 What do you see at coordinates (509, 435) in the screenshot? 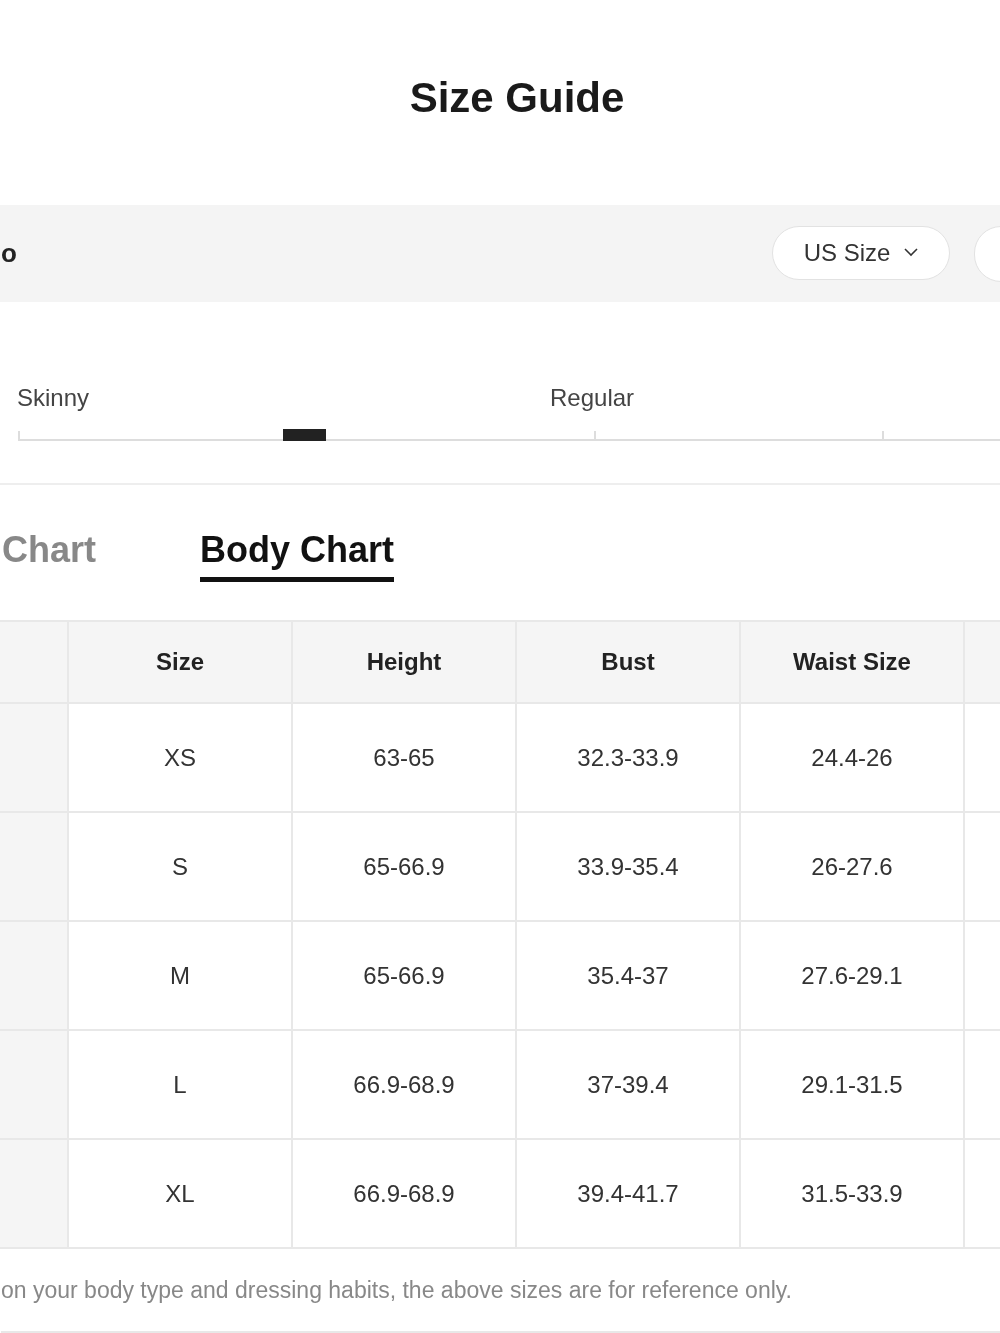
I see `slider-track` at bounding box center [509, 435].